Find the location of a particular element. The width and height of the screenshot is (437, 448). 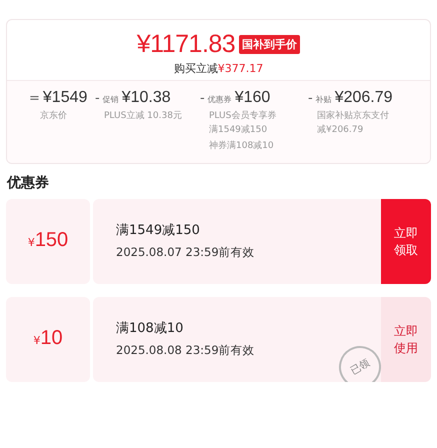

coupon-value: 10 is located at coordinates (51, 338).